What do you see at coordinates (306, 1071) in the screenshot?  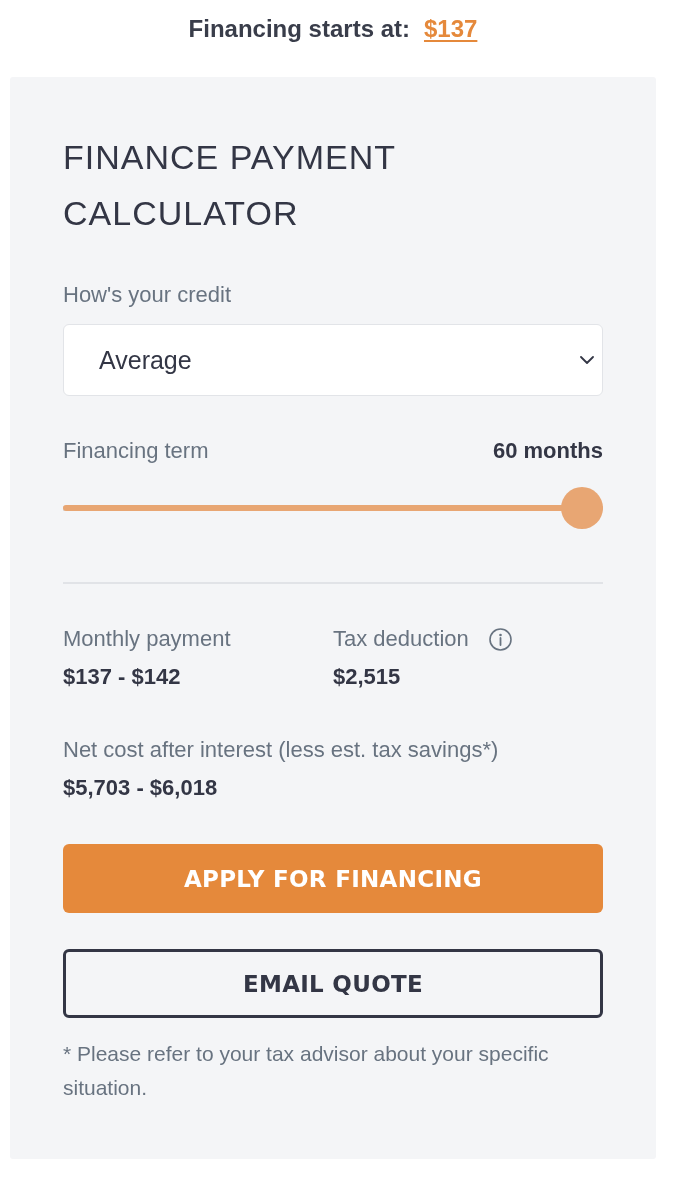 I see `tax-footnote: * Please refer to your tax advisor about your specific situation.` at bounding box center [306, 1071].